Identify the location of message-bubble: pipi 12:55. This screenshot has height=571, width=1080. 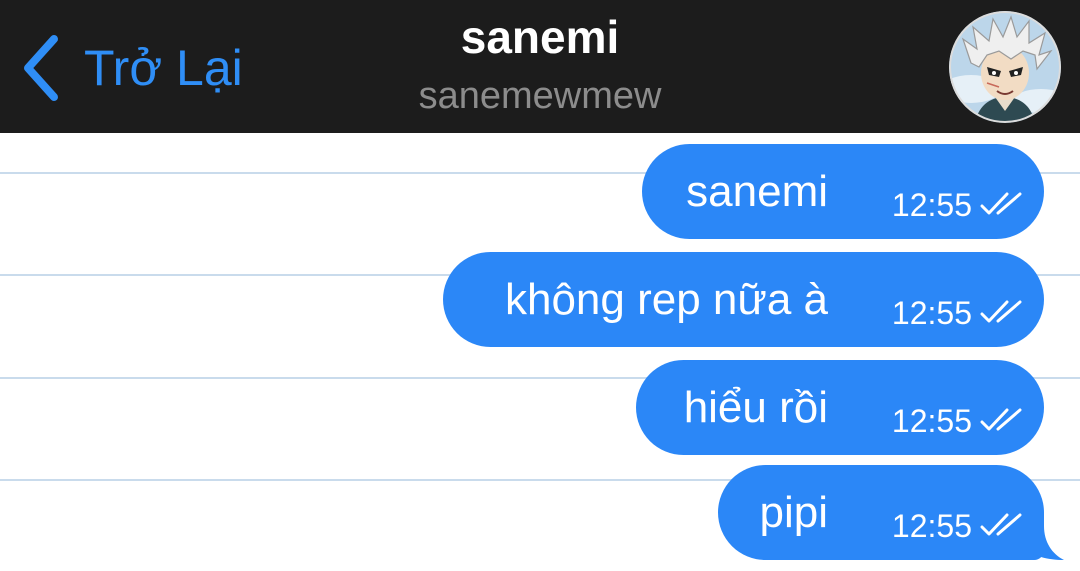
(891, 512).